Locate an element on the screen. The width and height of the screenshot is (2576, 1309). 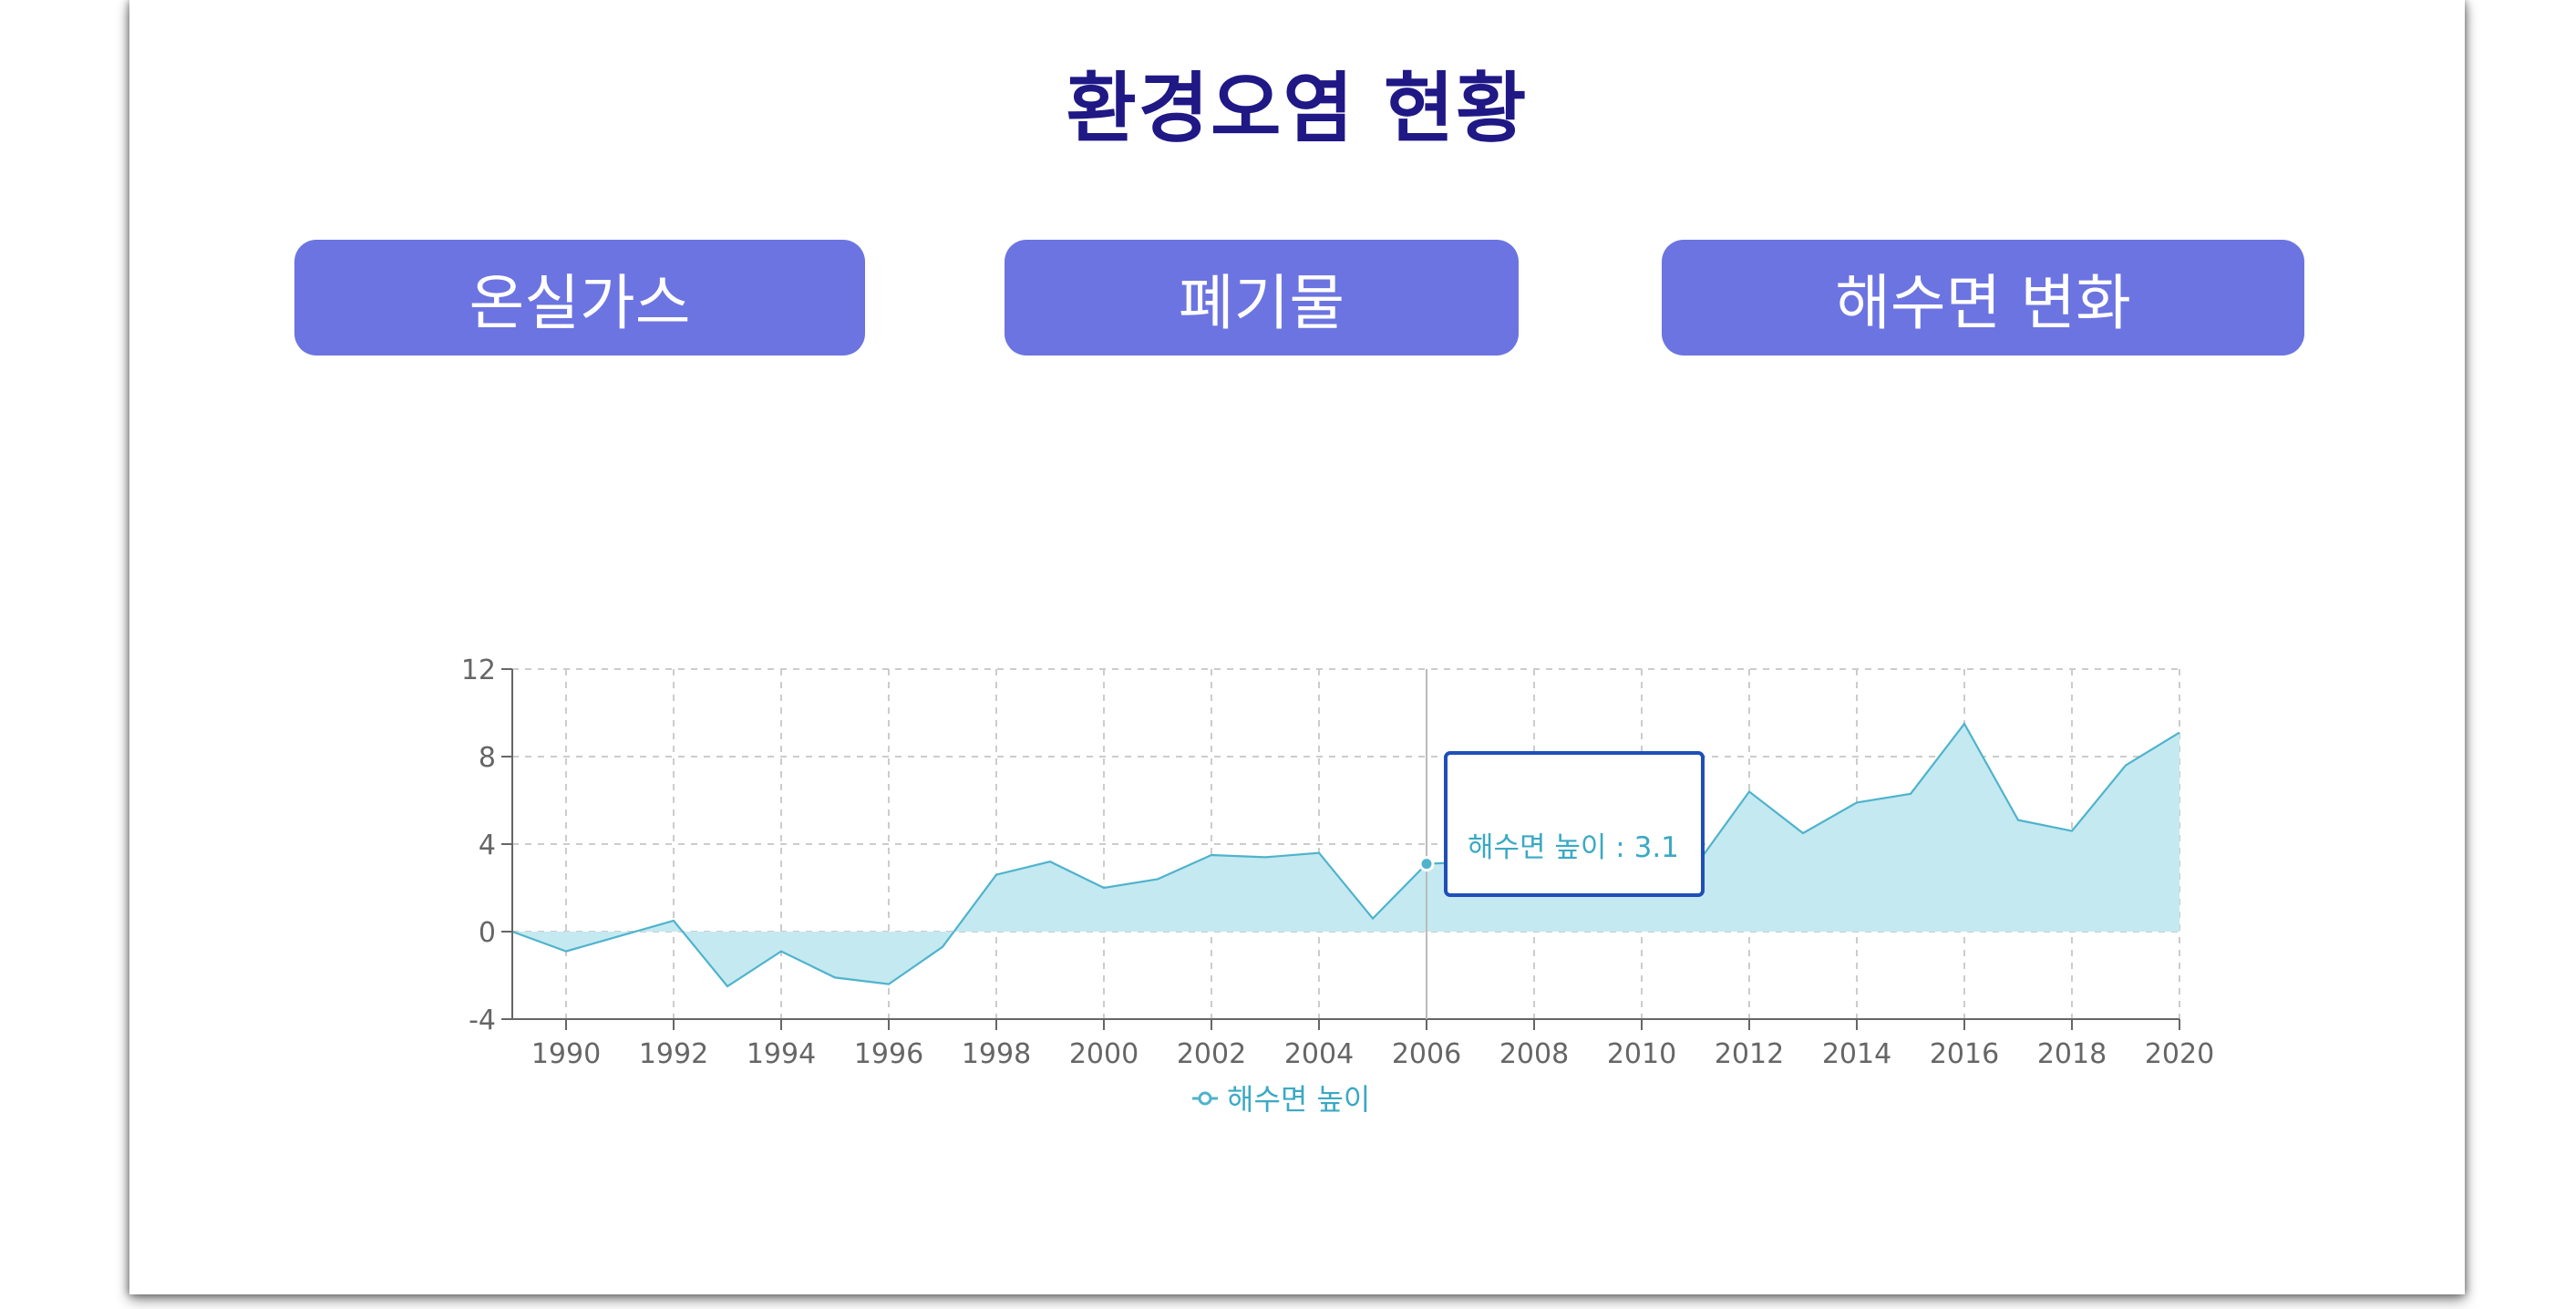
y-axis-ticks: -4 0 4 8 12 is located at coordinates (478, 845).